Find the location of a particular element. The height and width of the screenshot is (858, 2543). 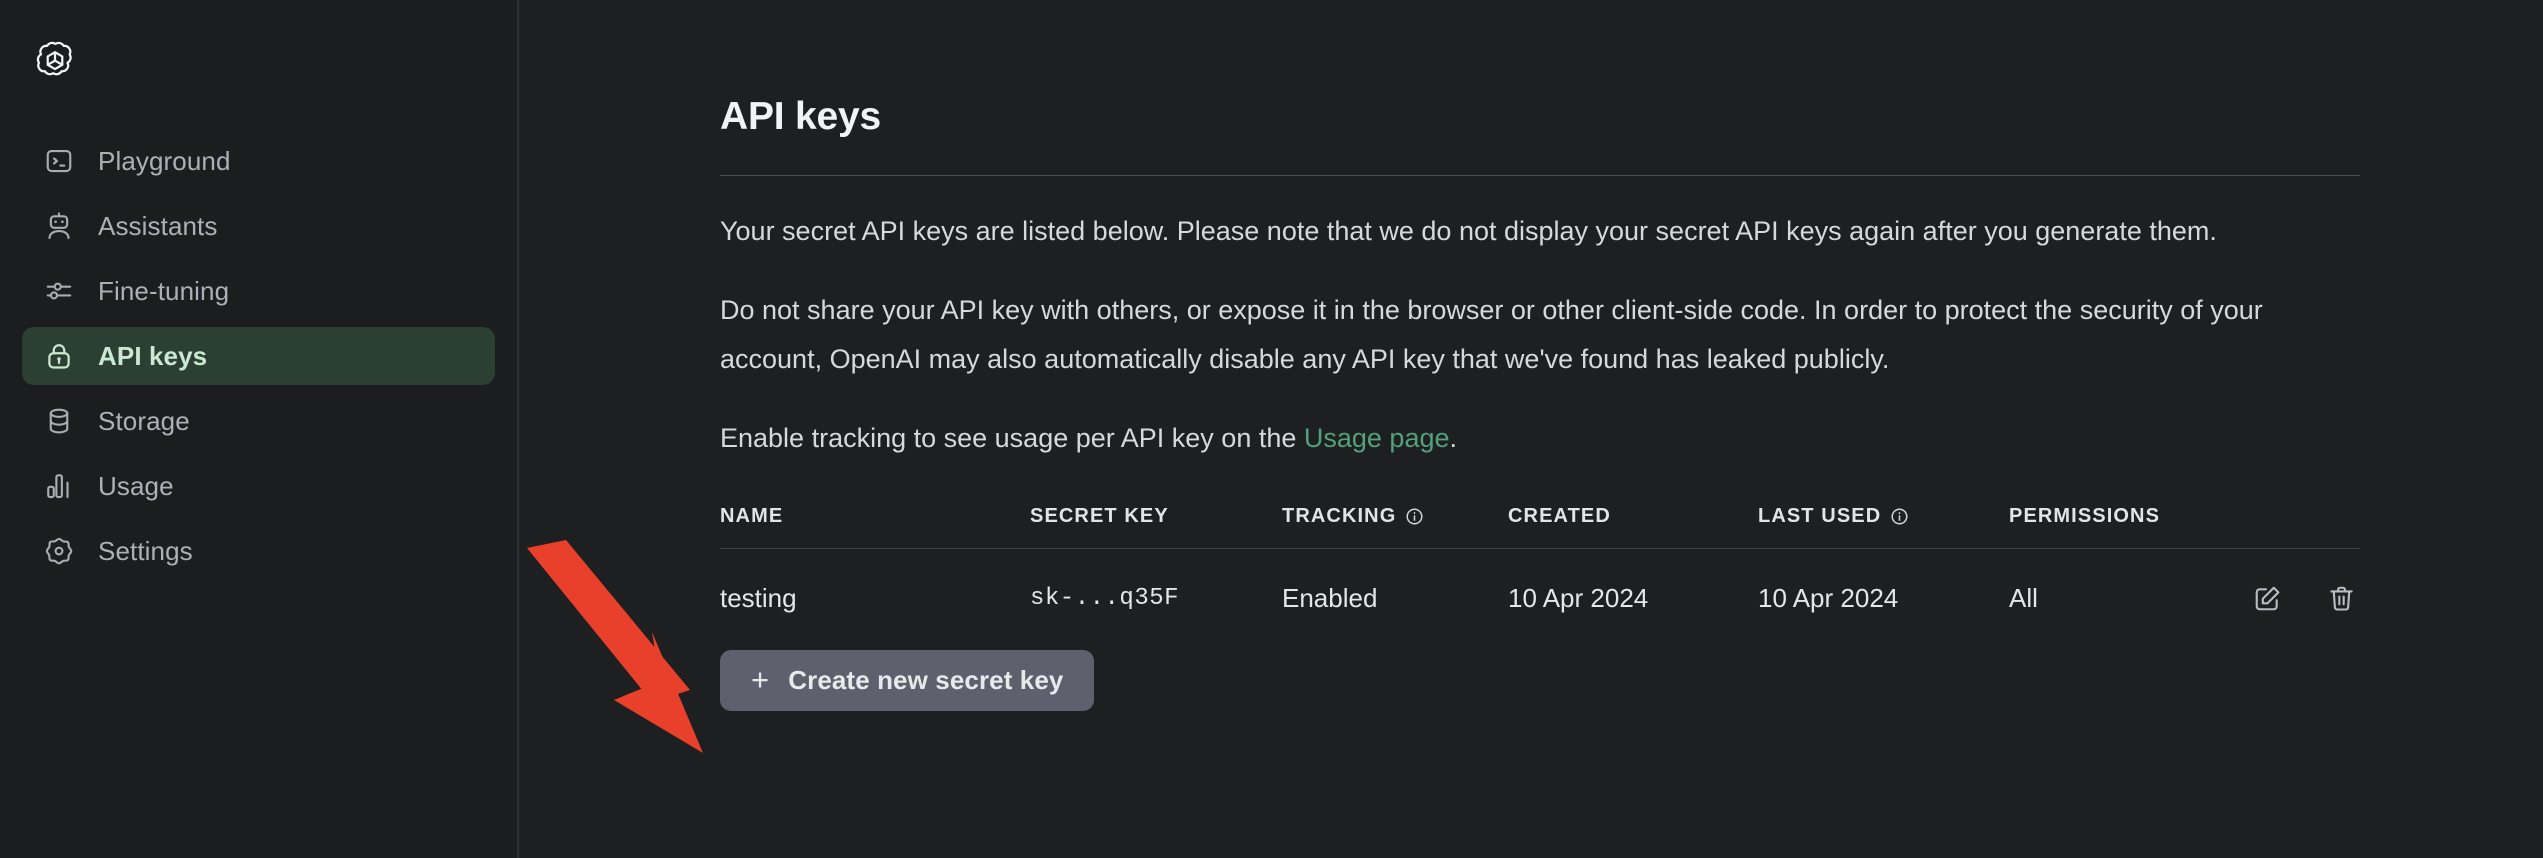

sidebar-item-label: Assistants is located at coordinates (158, 225).